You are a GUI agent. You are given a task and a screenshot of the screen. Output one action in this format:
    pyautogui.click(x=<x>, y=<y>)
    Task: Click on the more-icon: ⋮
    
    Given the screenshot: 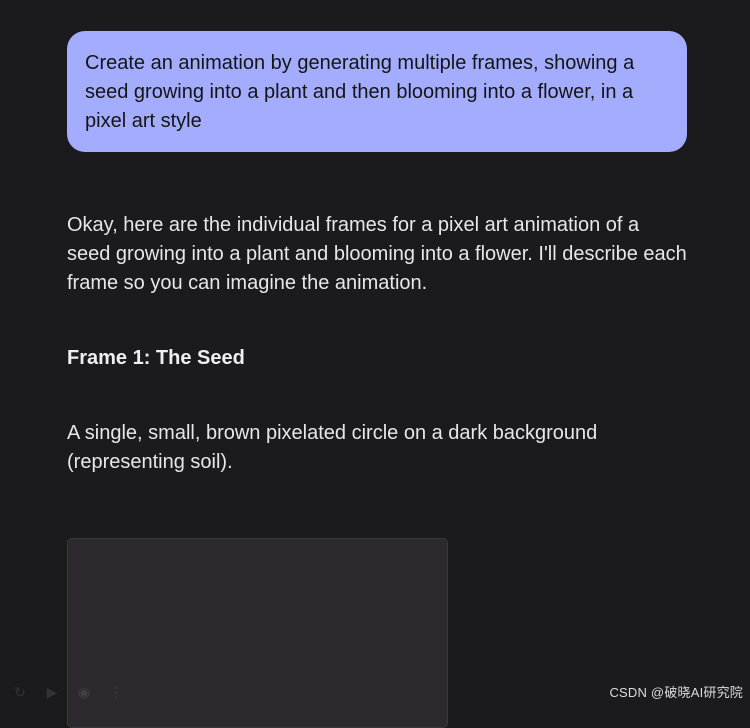 What is the action you would take?
    pyautogui.click(x=116, y=692)
    